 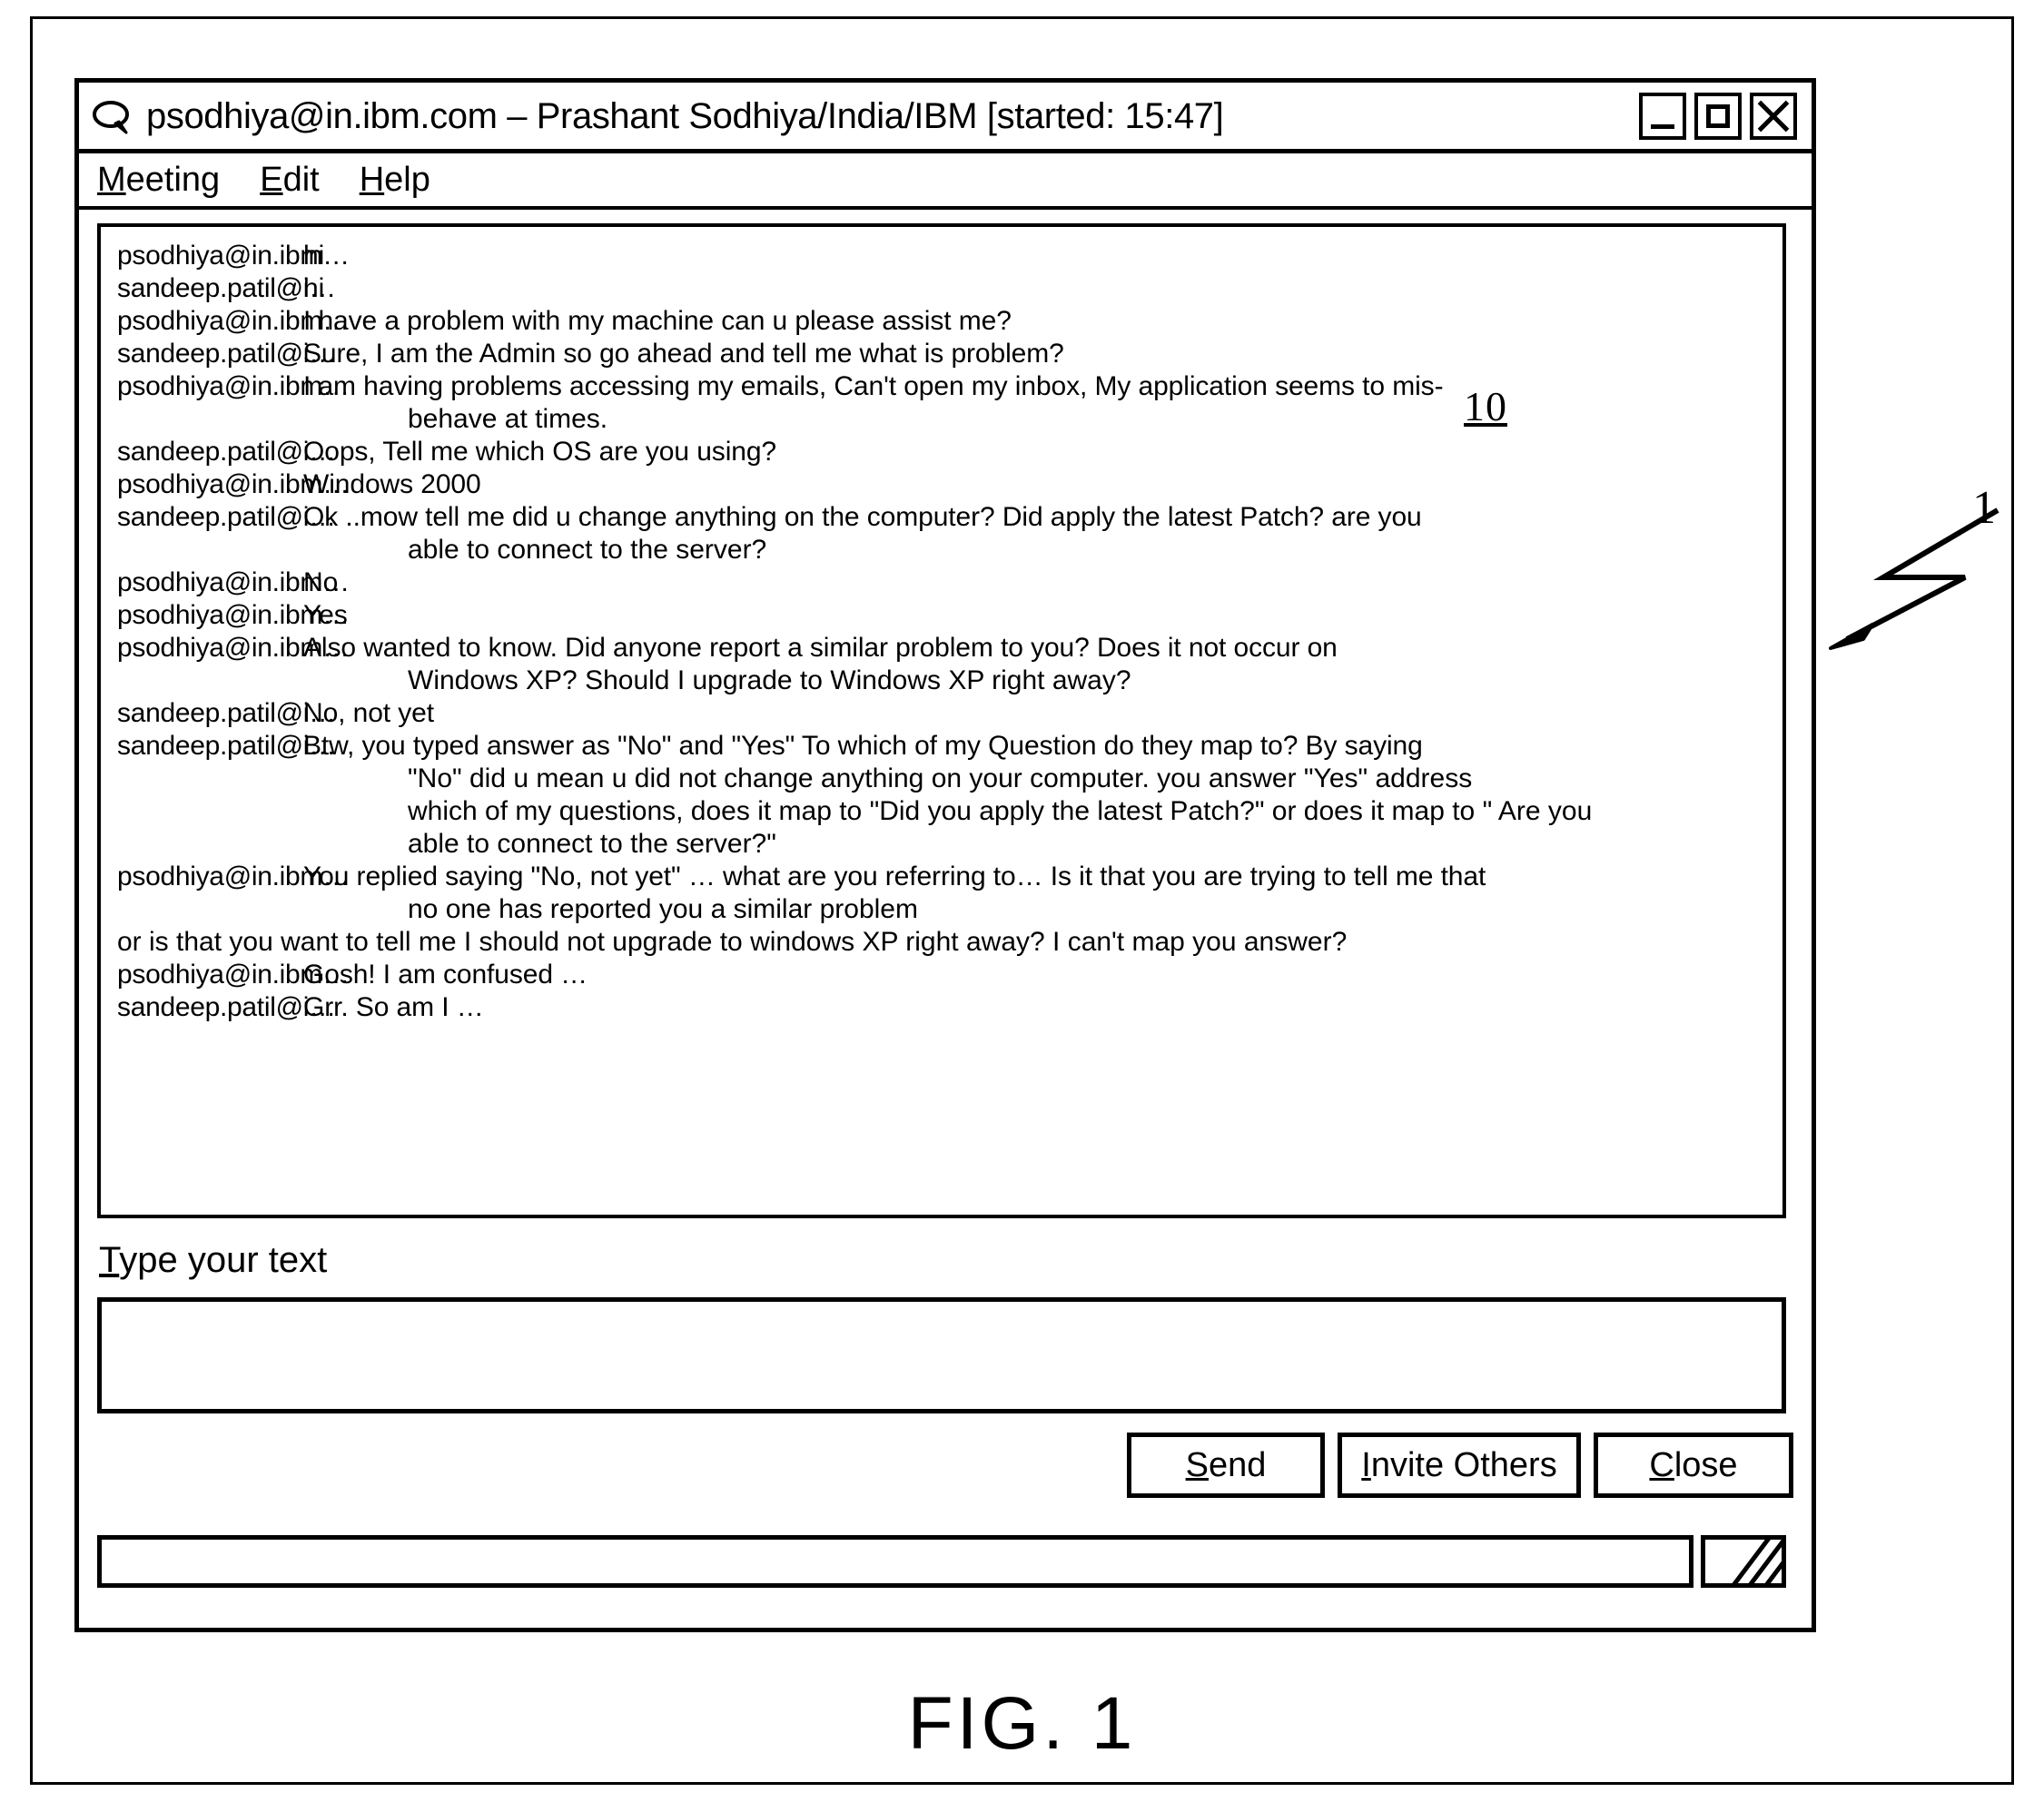 I want to click on menubar: Meeting Edit Help, so click(x=945, y=182).